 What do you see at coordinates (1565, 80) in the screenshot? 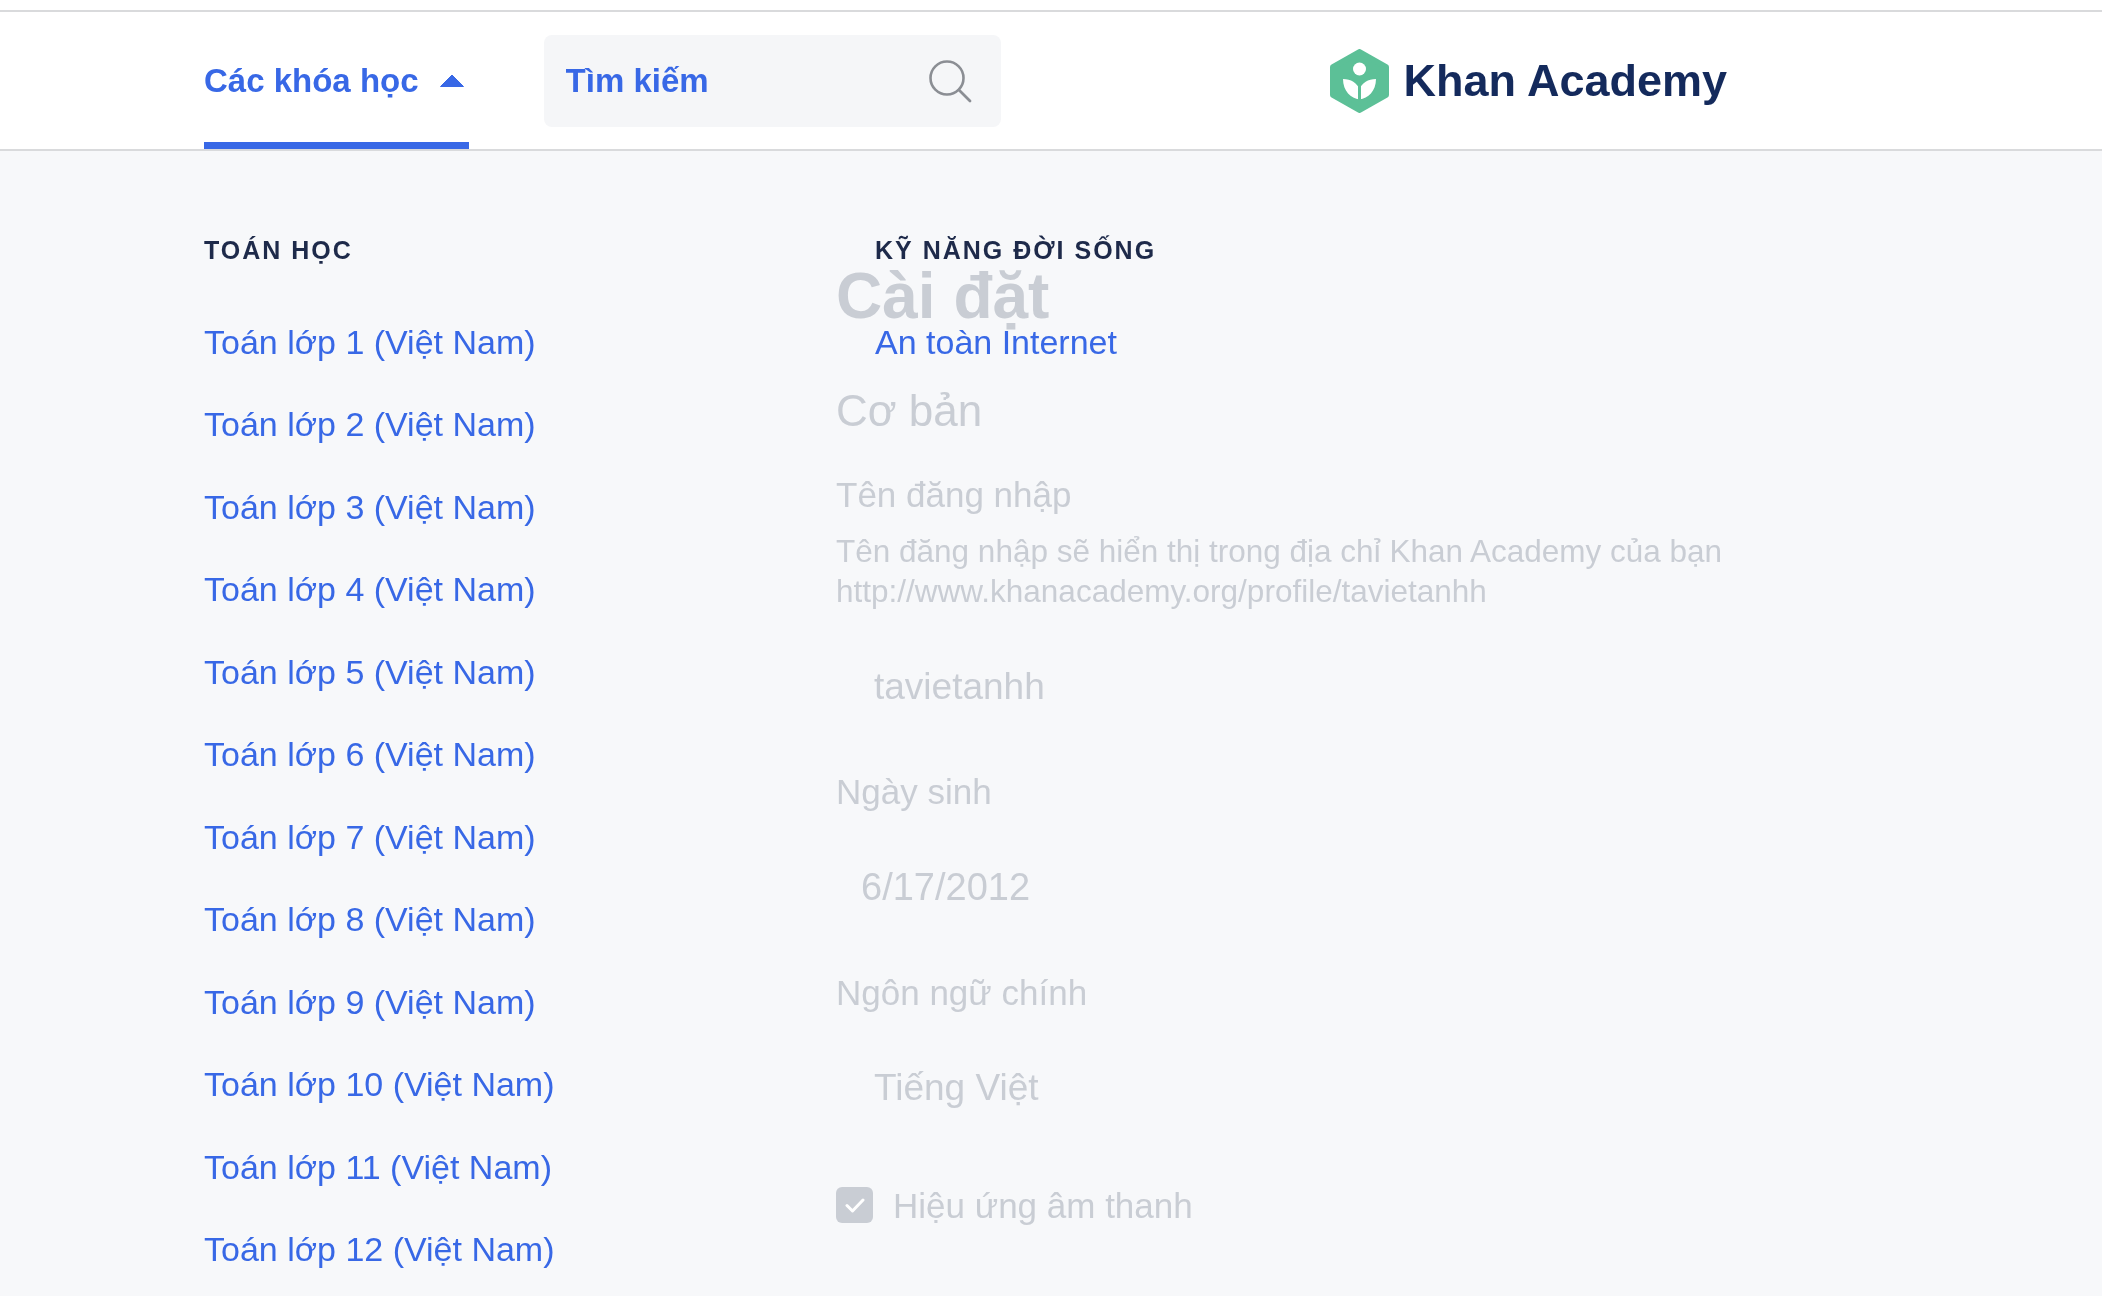
I see `logo-wordmark: Khan Academy` at bounding box center [1565, 80].